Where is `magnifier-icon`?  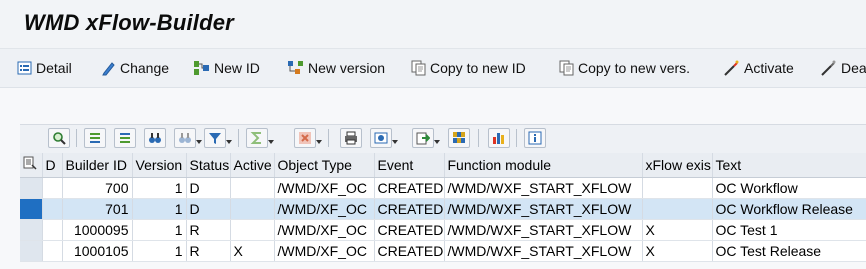 magnifier-icon is located at coordinates (59, 138).